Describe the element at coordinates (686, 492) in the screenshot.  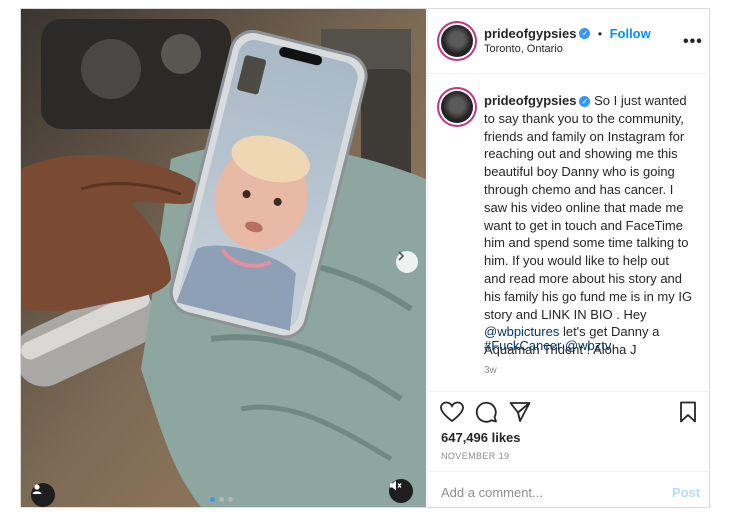
I see `post-comment-button: Post` at that location.